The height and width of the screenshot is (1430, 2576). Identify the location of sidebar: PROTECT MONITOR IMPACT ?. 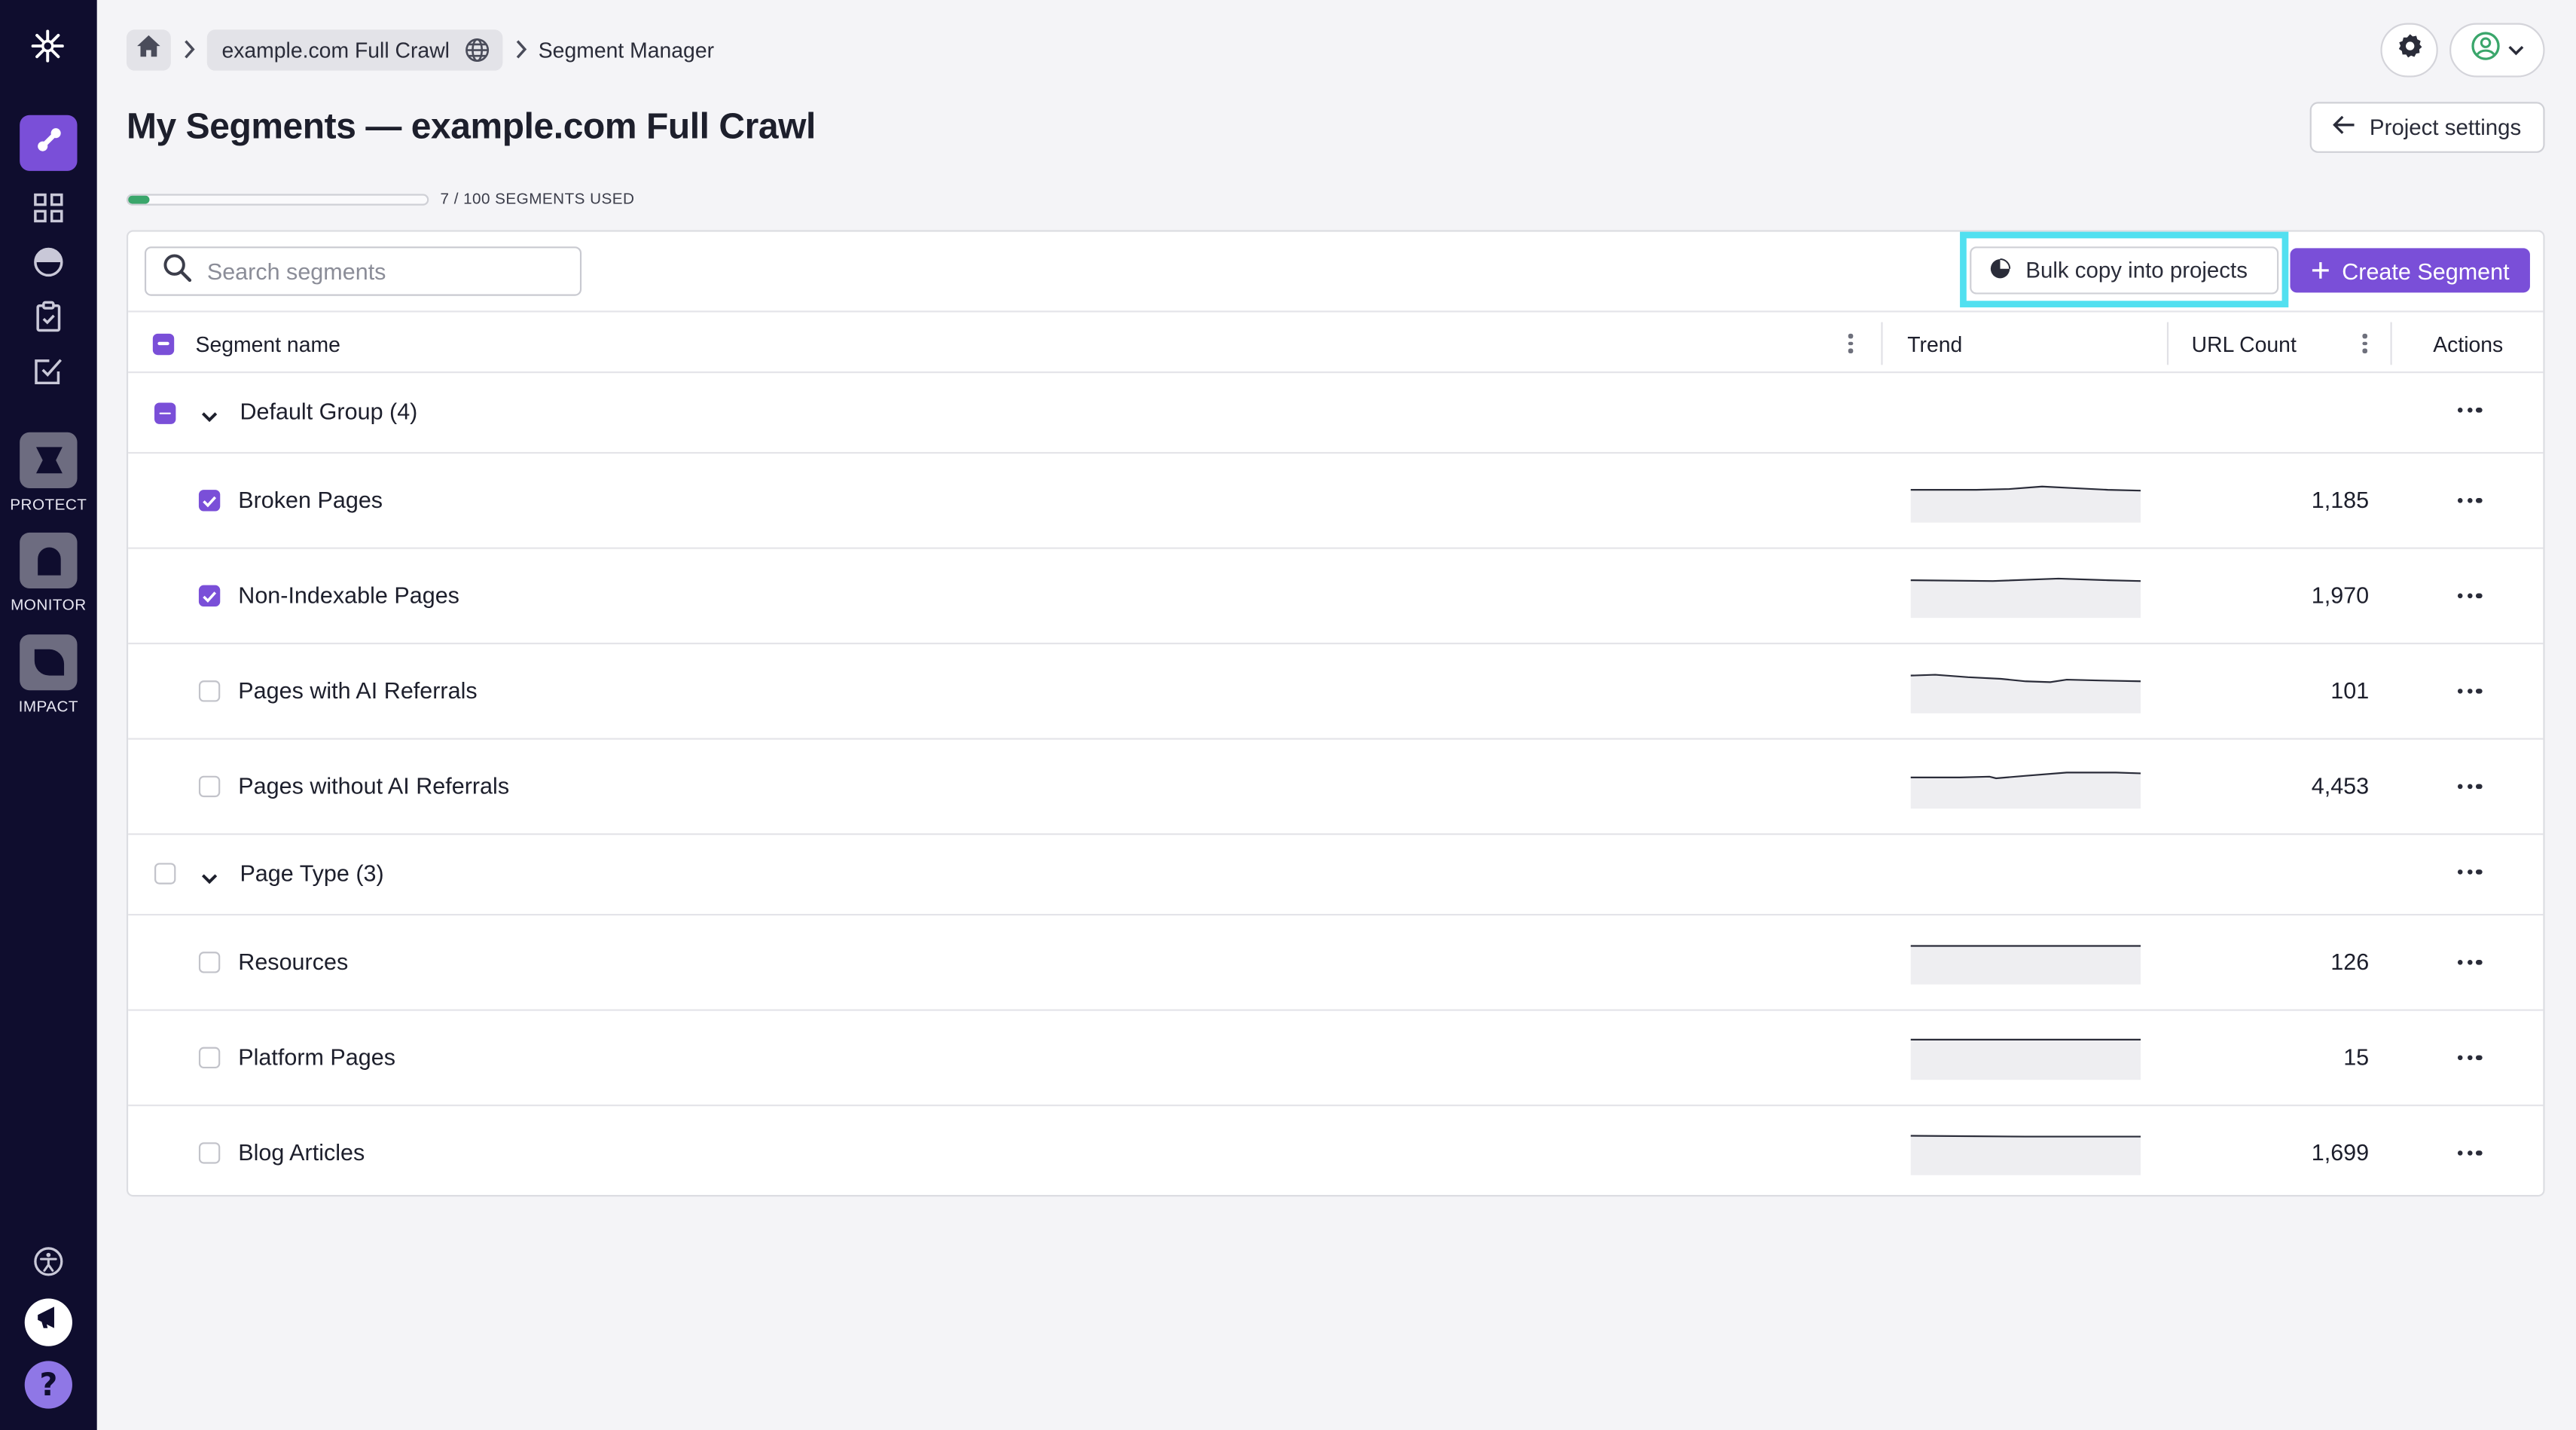
(49, 715).